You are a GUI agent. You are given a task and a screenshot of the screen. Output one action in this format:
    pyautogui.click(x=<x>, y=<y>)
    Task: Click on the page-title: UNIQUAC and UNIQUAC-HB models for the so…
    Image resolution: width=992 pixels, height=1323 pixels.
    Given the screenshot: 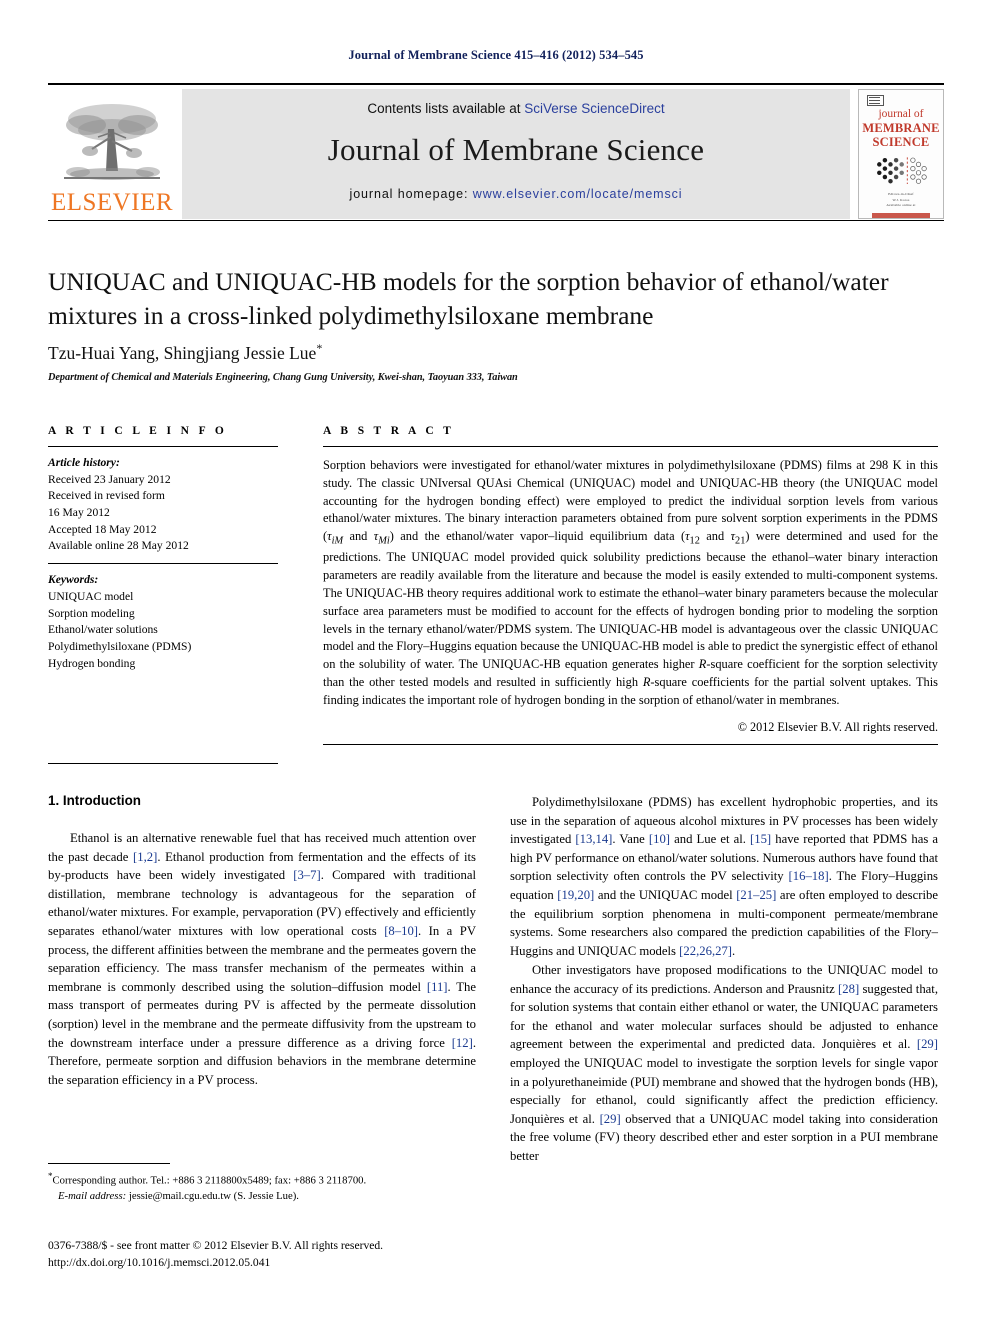 What is the action you would take?
    pyautogui.click(x=468, y=298)
    